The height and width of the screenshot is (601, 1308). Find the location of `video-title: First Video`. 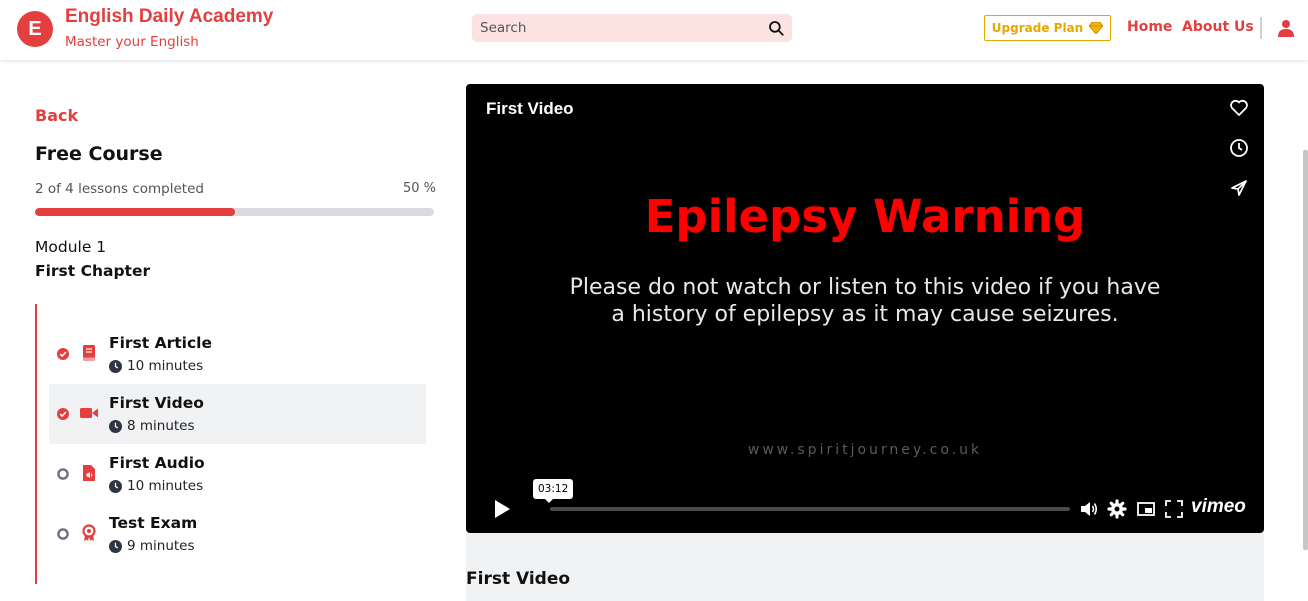

video-title: First Video is located at coordinates (530, 109).